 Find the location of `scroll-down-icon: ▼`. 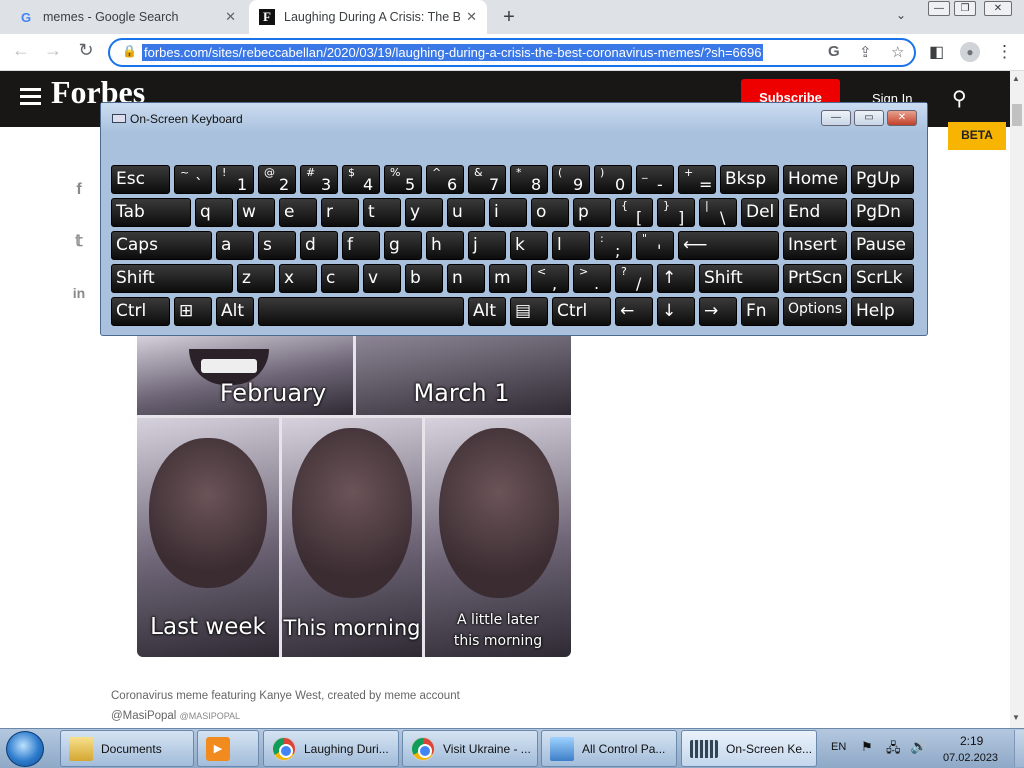

scroll-down-icon: ▼ is located at coordinates (1016, 717).